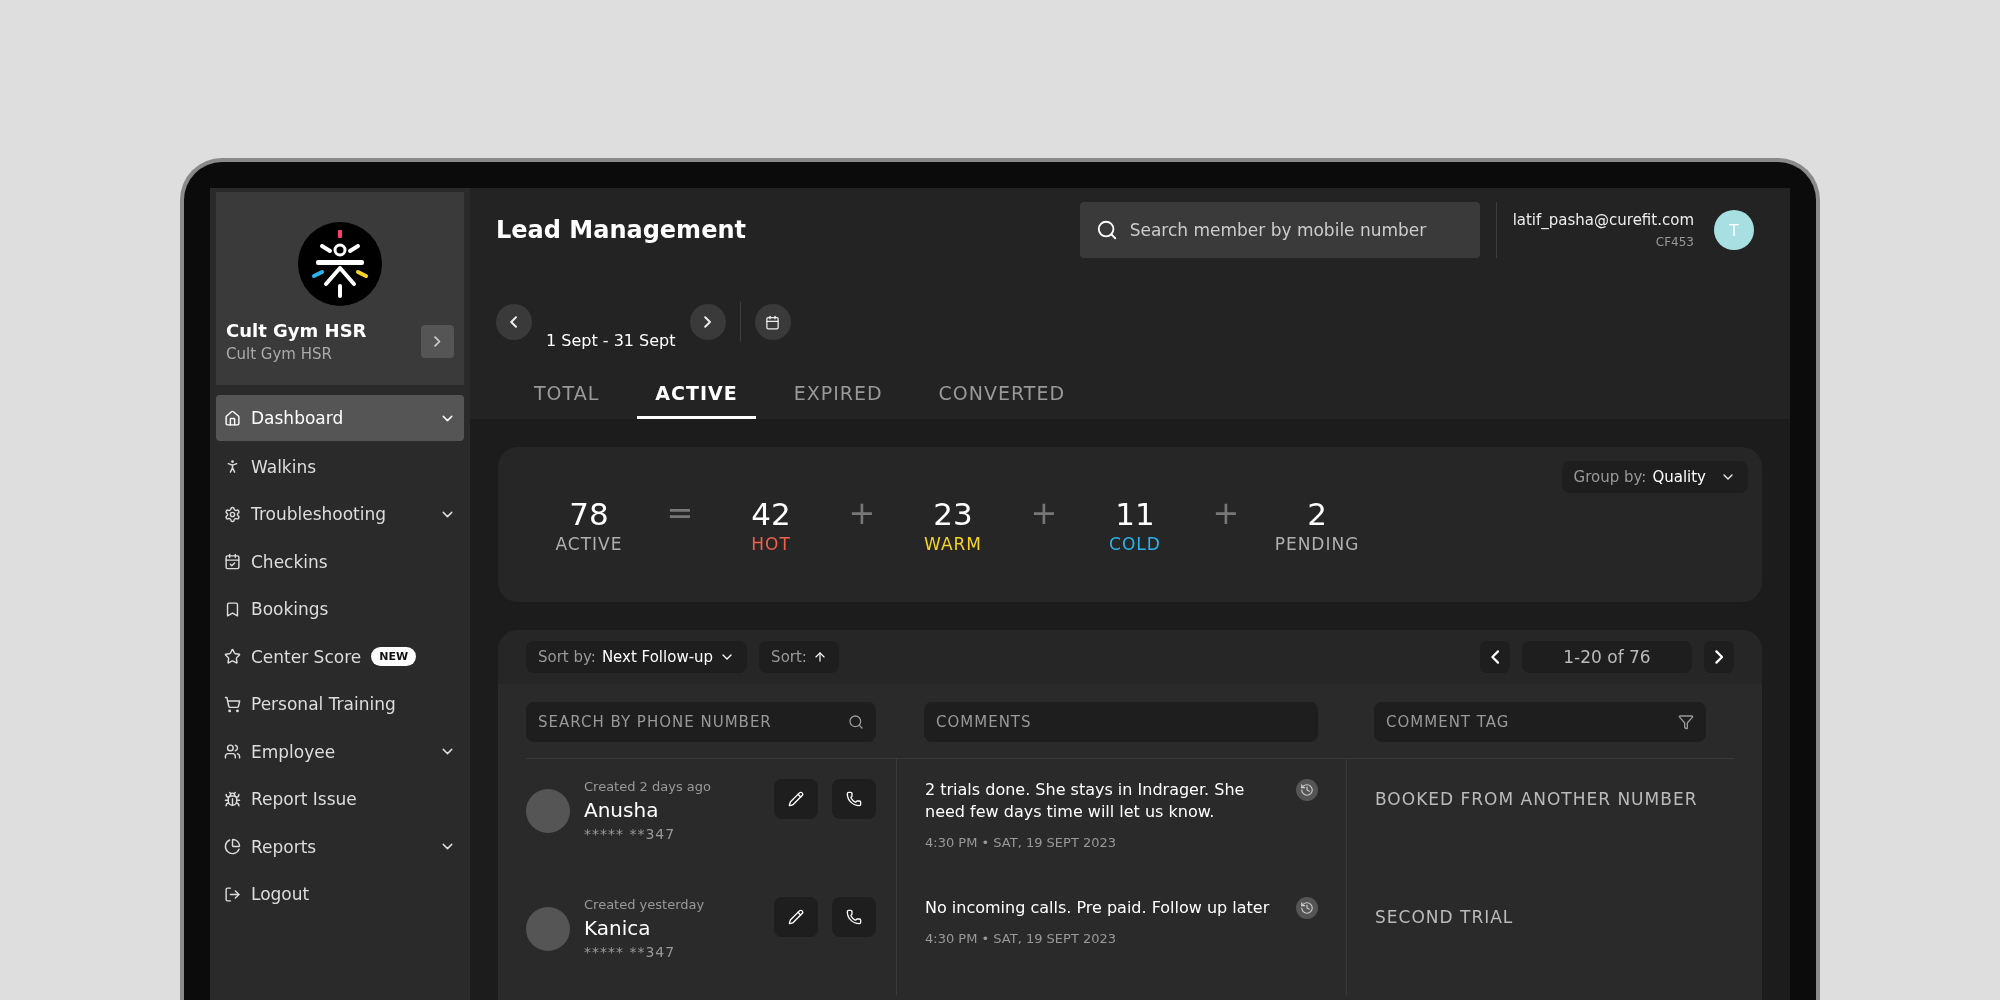  I want to click on stat-label: WARM, so click(953, 543).